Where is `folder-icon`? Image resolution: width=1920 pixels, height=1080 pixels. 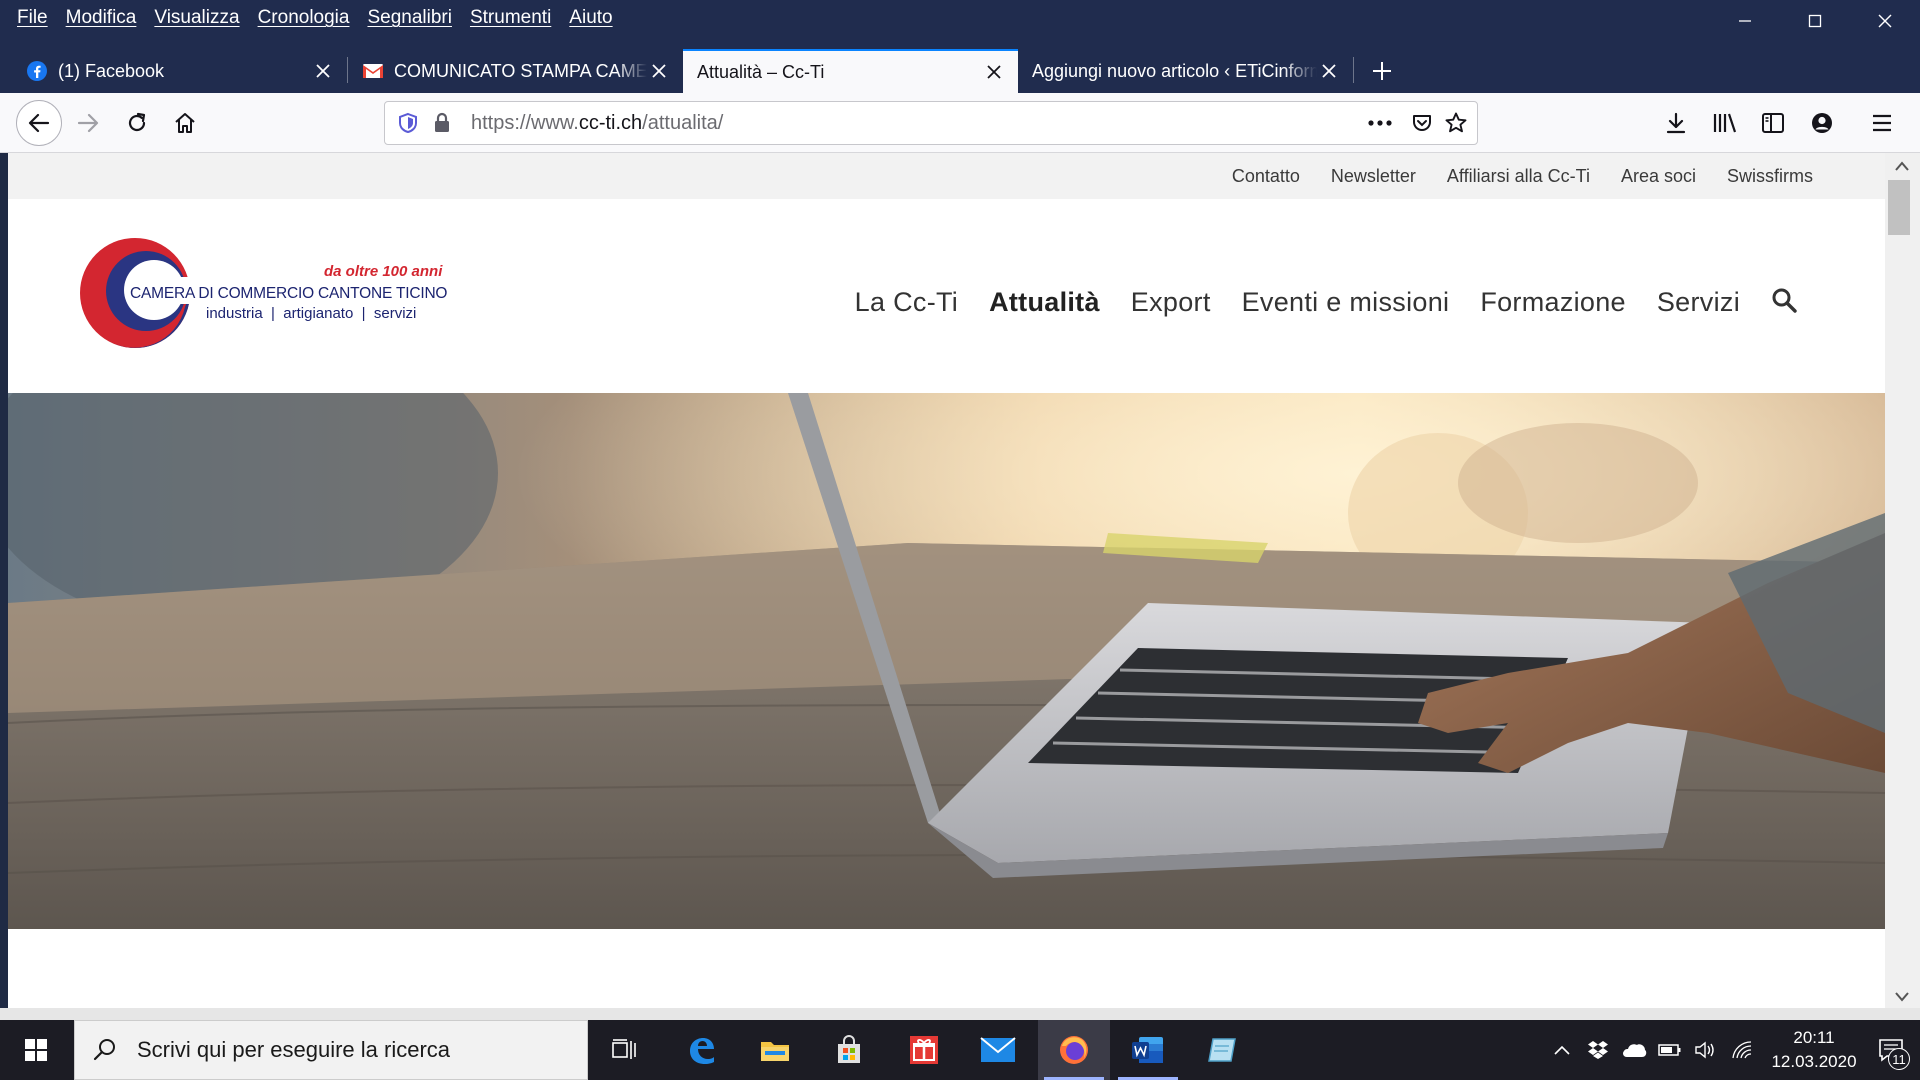 folder-icon is located at coordinates (775, 1051).